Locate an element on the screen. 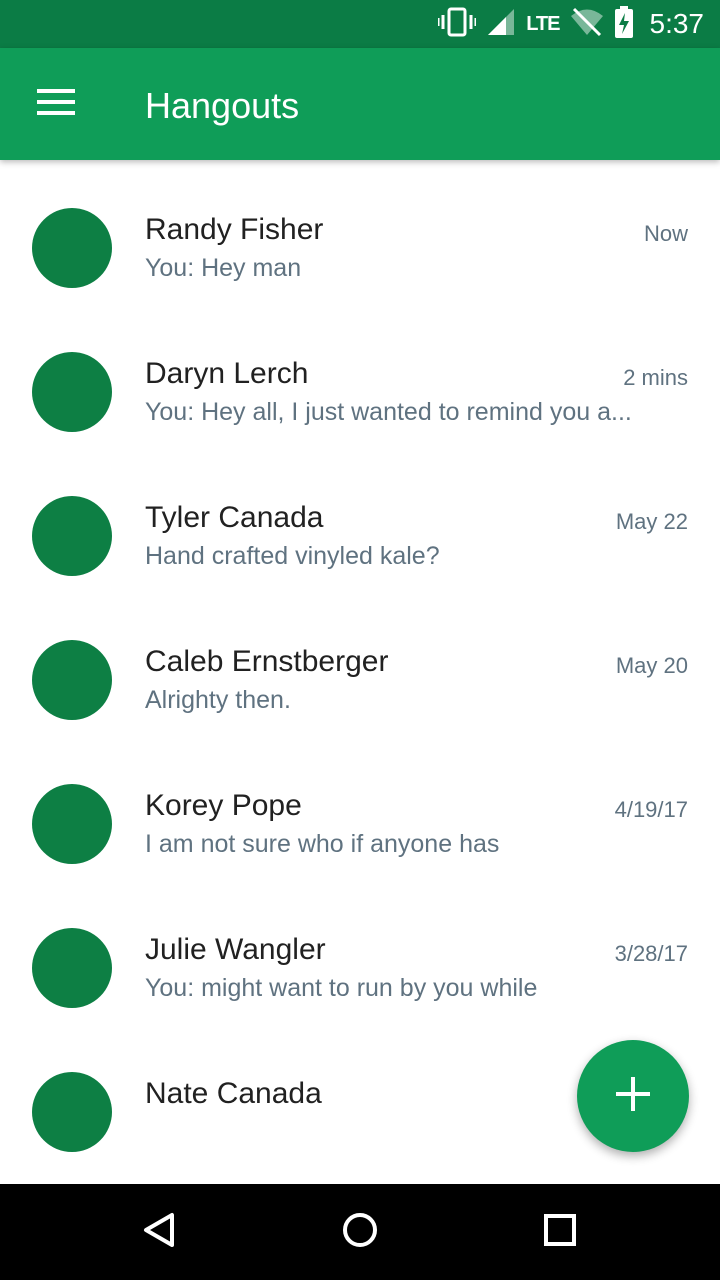 This screenshot has height=1280, width=720. back-icon is located at coordinates (160, 1232).